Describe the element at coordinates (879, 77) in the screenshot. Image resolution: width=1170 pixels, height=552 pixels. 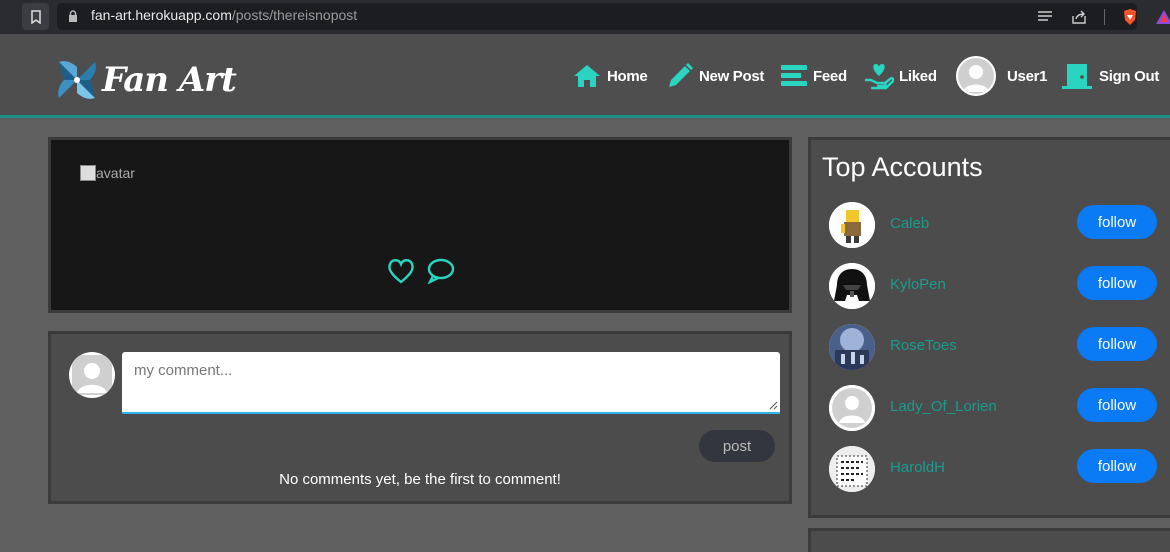
I see `liked-icon` at that location.